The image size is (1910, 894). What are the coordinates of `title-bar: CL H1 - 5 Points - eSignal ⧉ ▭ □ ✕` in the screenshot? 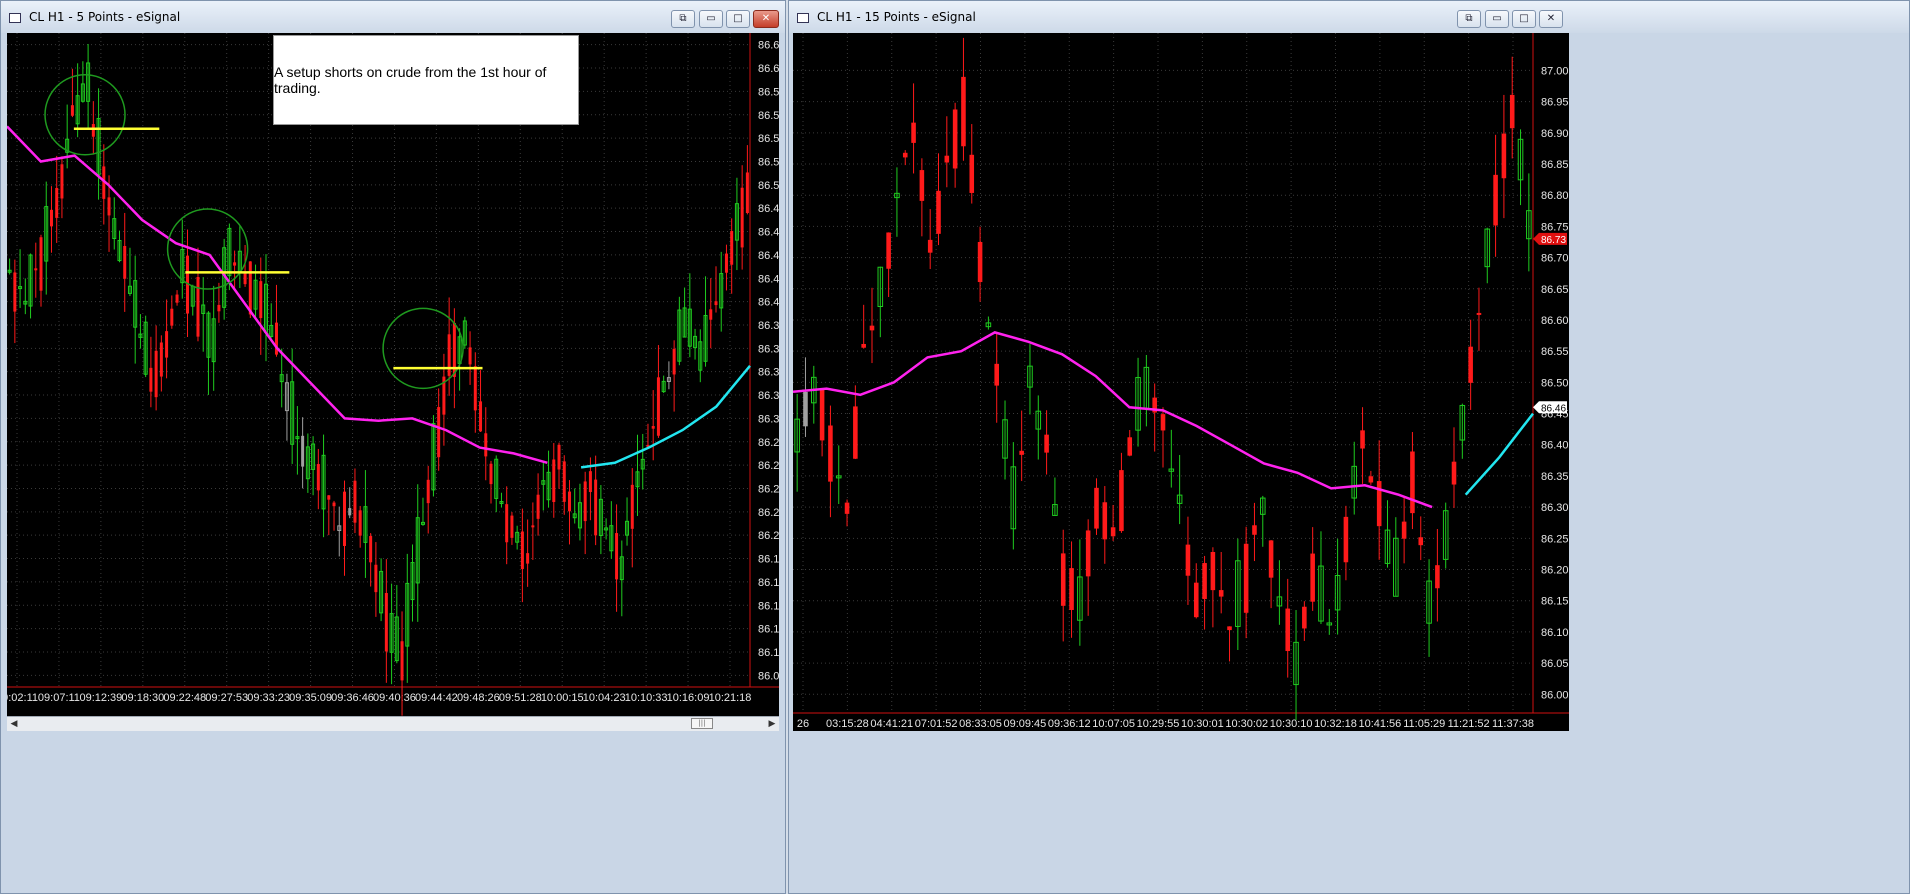 It's located at (393, 17).